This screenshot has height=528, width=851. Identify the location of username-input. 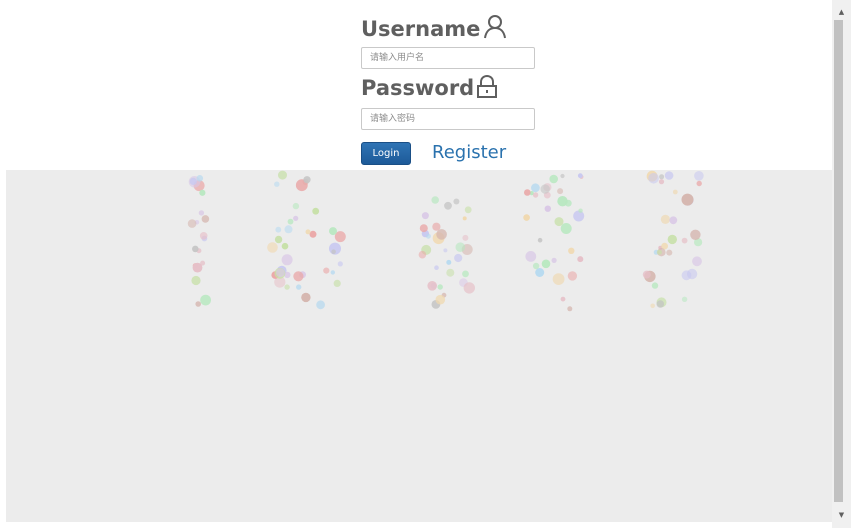
(448, 58).